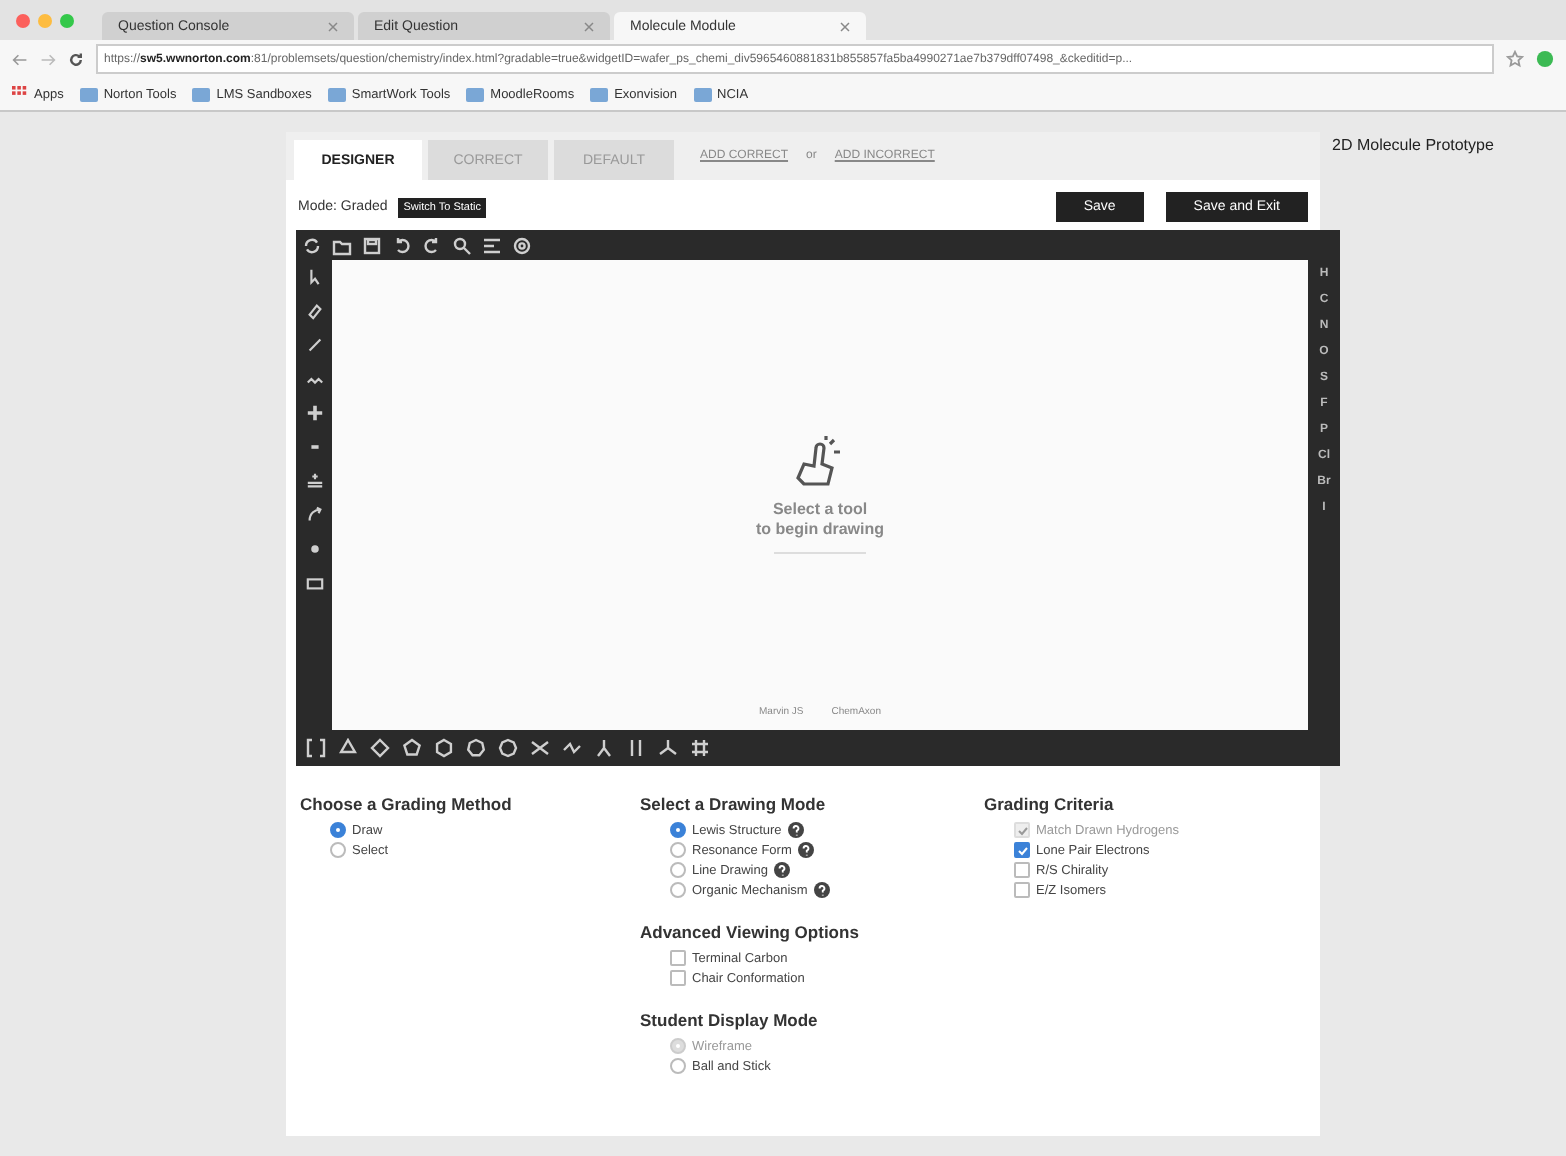  I want to click on section-heading: Advanced Viewing Options, so click(750, 932).